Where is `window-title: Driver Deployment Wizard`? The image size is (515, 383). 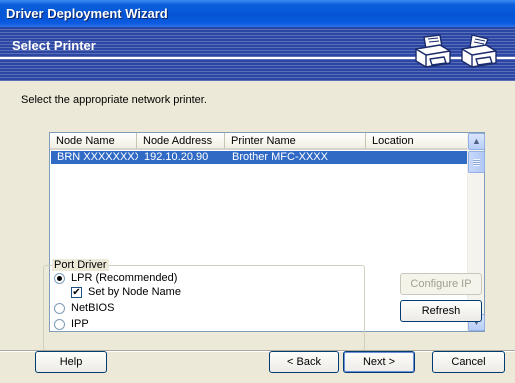 window-title: Driver Deployment Wizard is located at coordinates (87, 13).